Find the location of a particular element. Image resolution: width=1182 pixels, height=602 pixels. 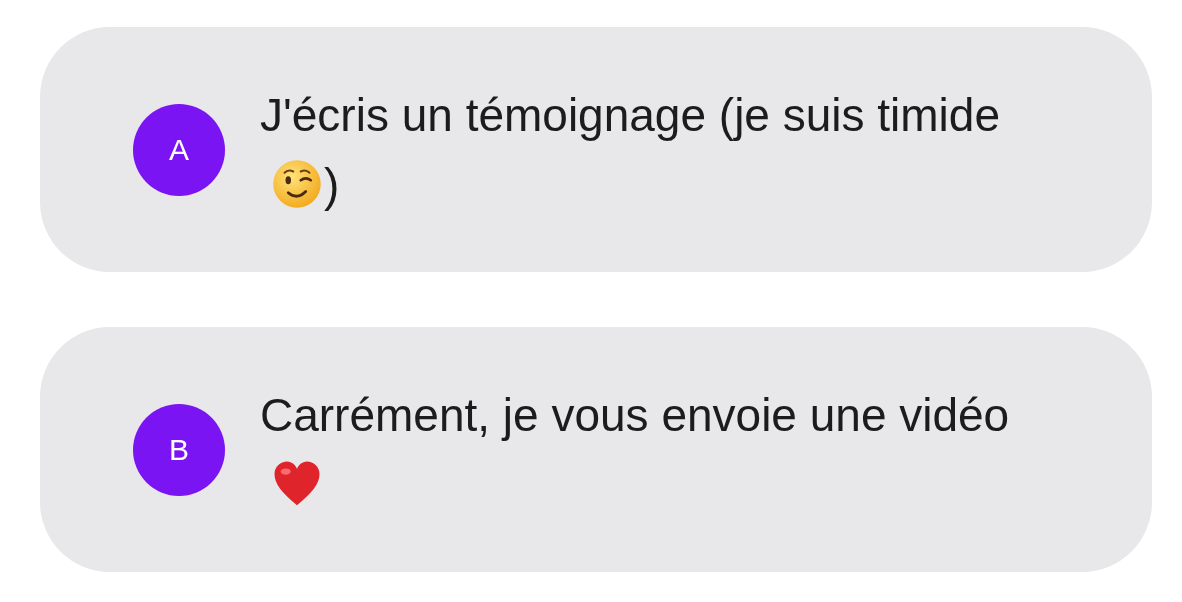

option-letter: B is located at coordinates (179, 449).